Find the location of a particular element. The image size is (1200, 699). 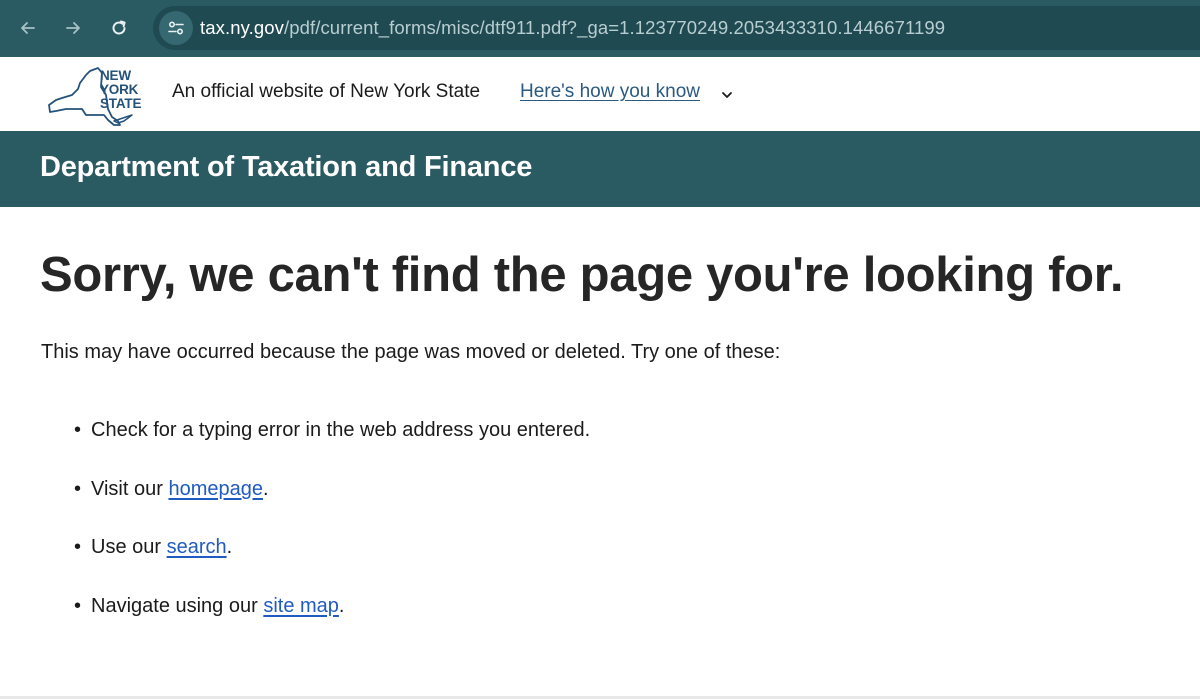

forward-button is located at coordinates (73, 28).